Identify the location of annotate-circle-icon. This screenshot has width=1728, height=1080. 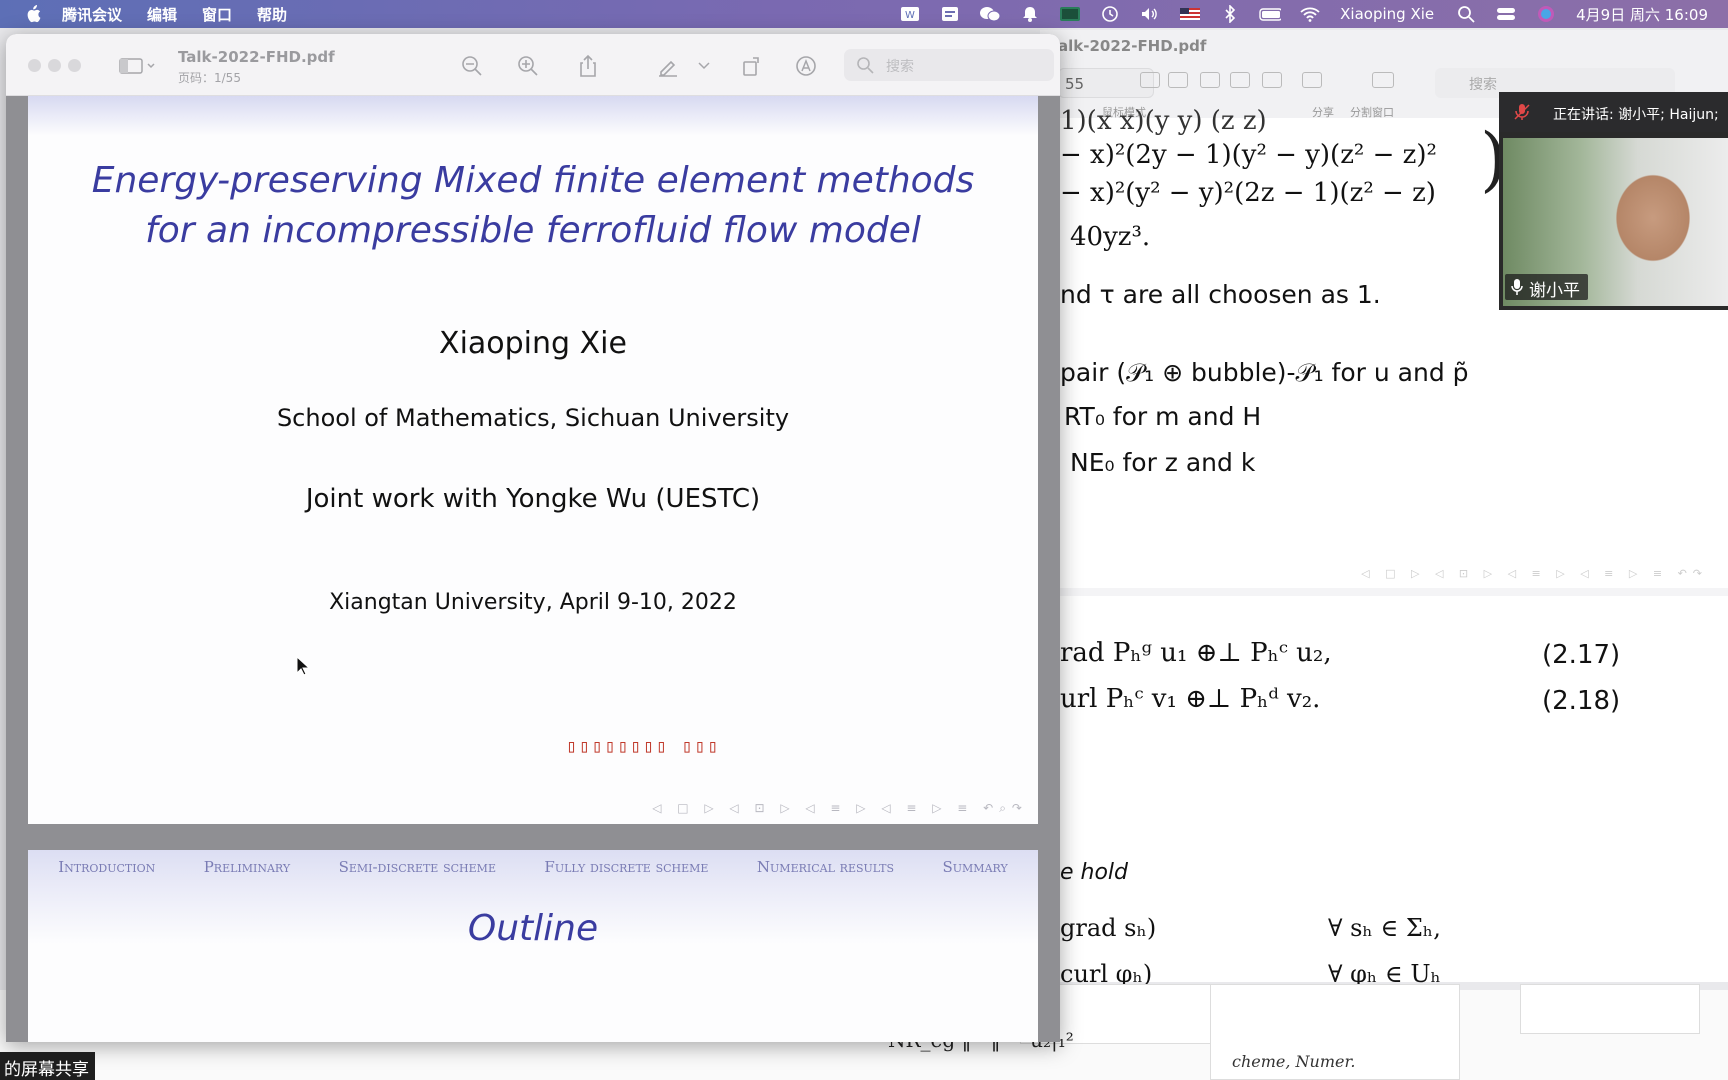
(806, 66).